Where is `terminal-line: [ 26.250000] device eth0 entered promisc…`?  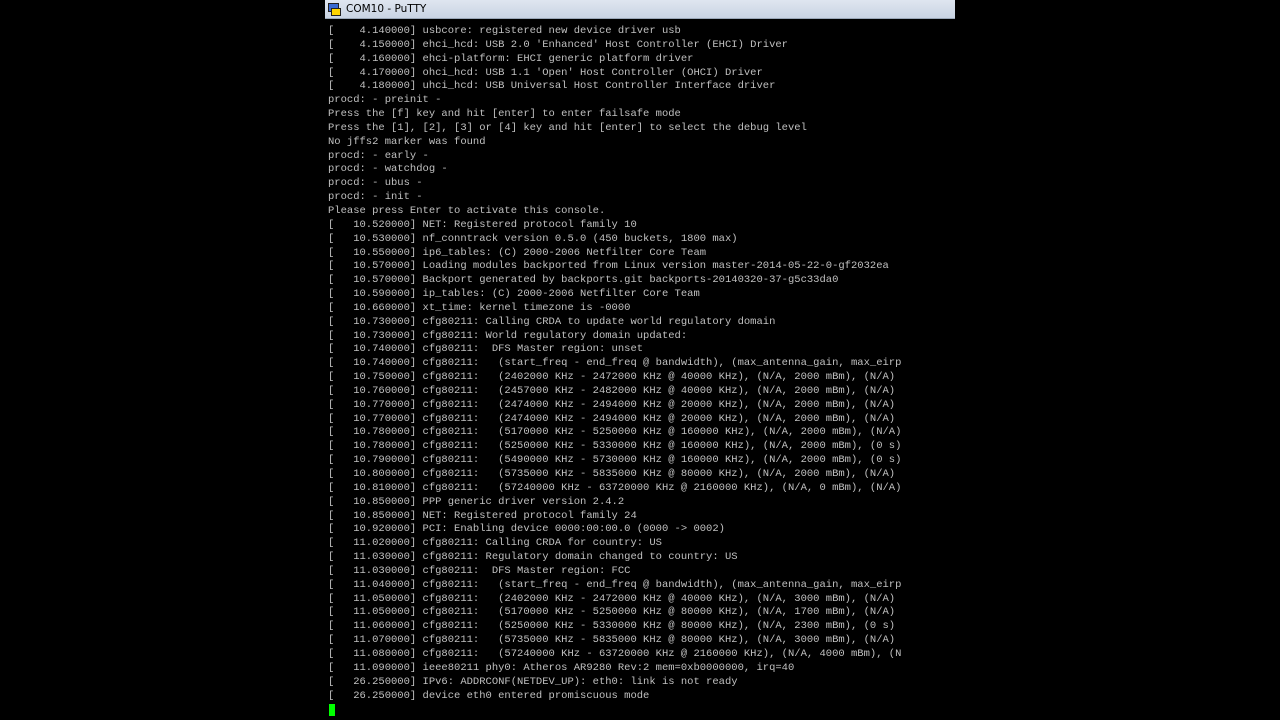 terminal-line: [ 26.250000] device eth0 entered promisc… is located at coordinates (489, 695).